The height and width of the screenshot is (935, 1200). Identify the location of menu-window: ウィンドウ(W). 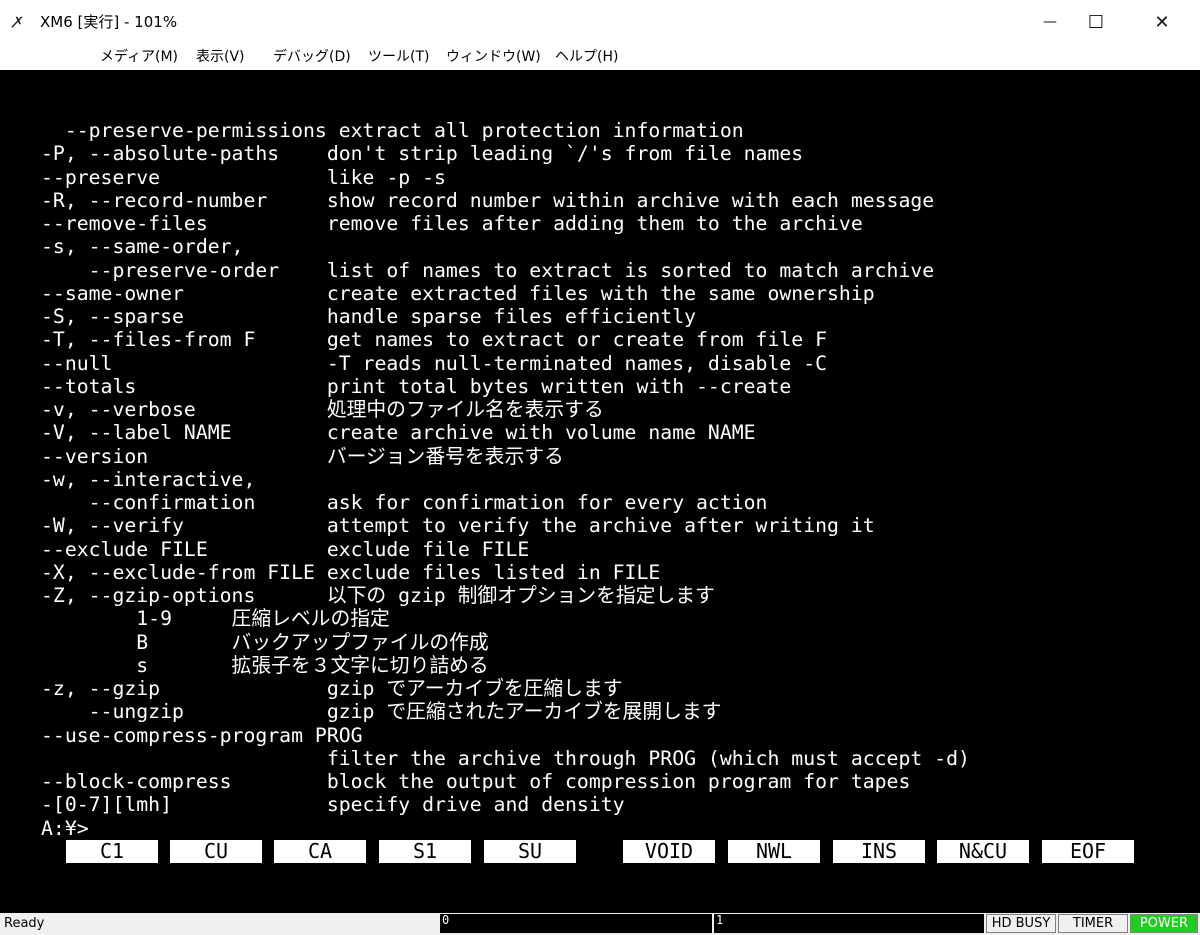
(493, 57).